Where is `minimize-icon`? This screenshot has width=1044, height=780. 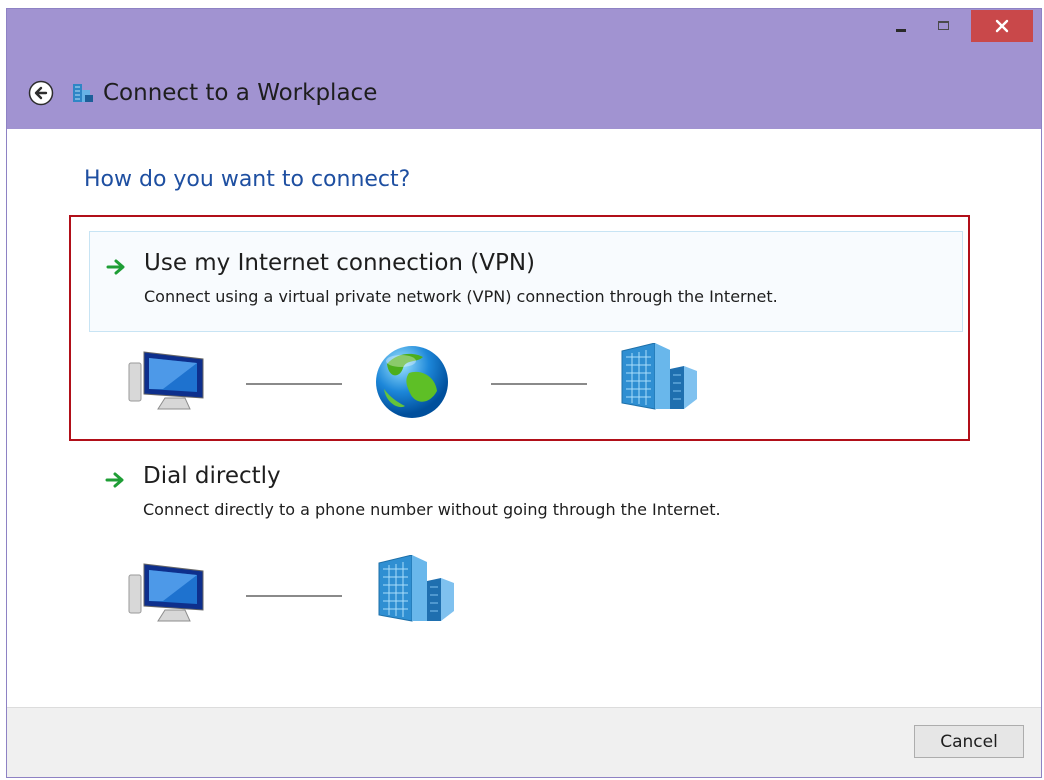 minimize-icon is located at coordinates (901, 30).